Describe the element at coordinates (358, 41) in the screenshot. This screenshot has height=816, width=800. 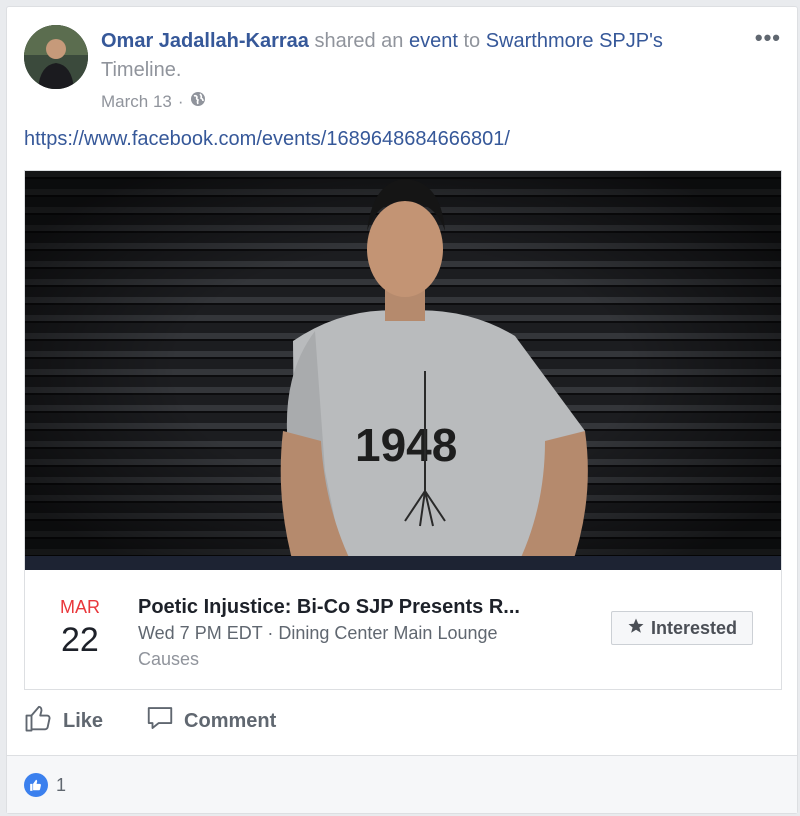
I see `shared-text: shared an` at that location.